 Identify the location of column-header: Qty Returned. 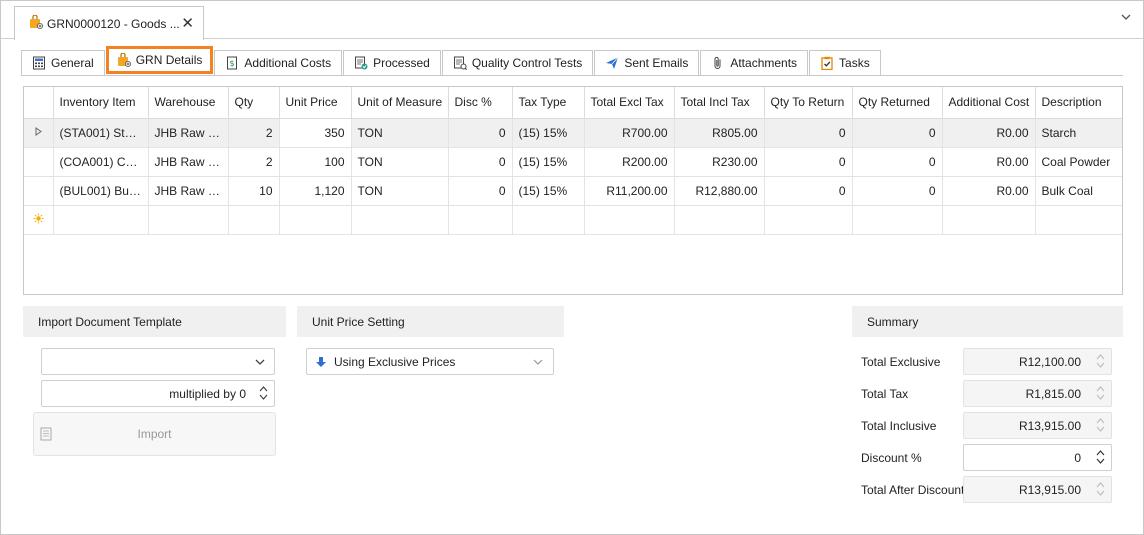
(897, 103).